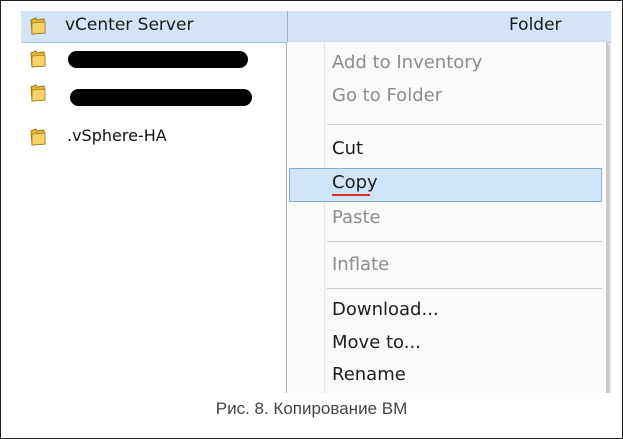 Image resolution: width=623 pixels, height=439 pixels. Describe the element at coordinates (287, 26) in the screenshot. I see `column-separator` at that location.